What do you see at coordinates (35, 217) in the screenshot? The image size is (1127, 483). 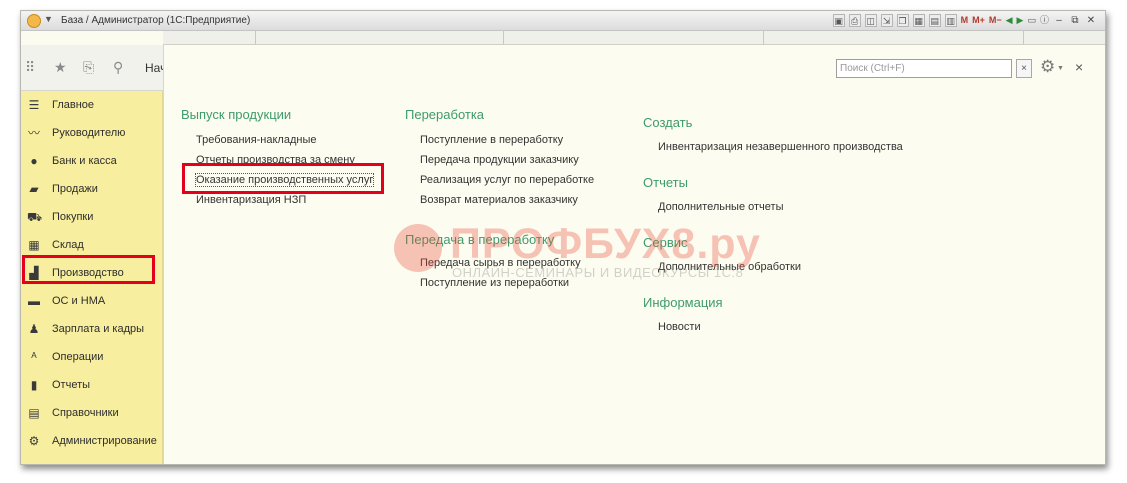 I see `cart-icon: ⛟` at bounding box center [35, 217].